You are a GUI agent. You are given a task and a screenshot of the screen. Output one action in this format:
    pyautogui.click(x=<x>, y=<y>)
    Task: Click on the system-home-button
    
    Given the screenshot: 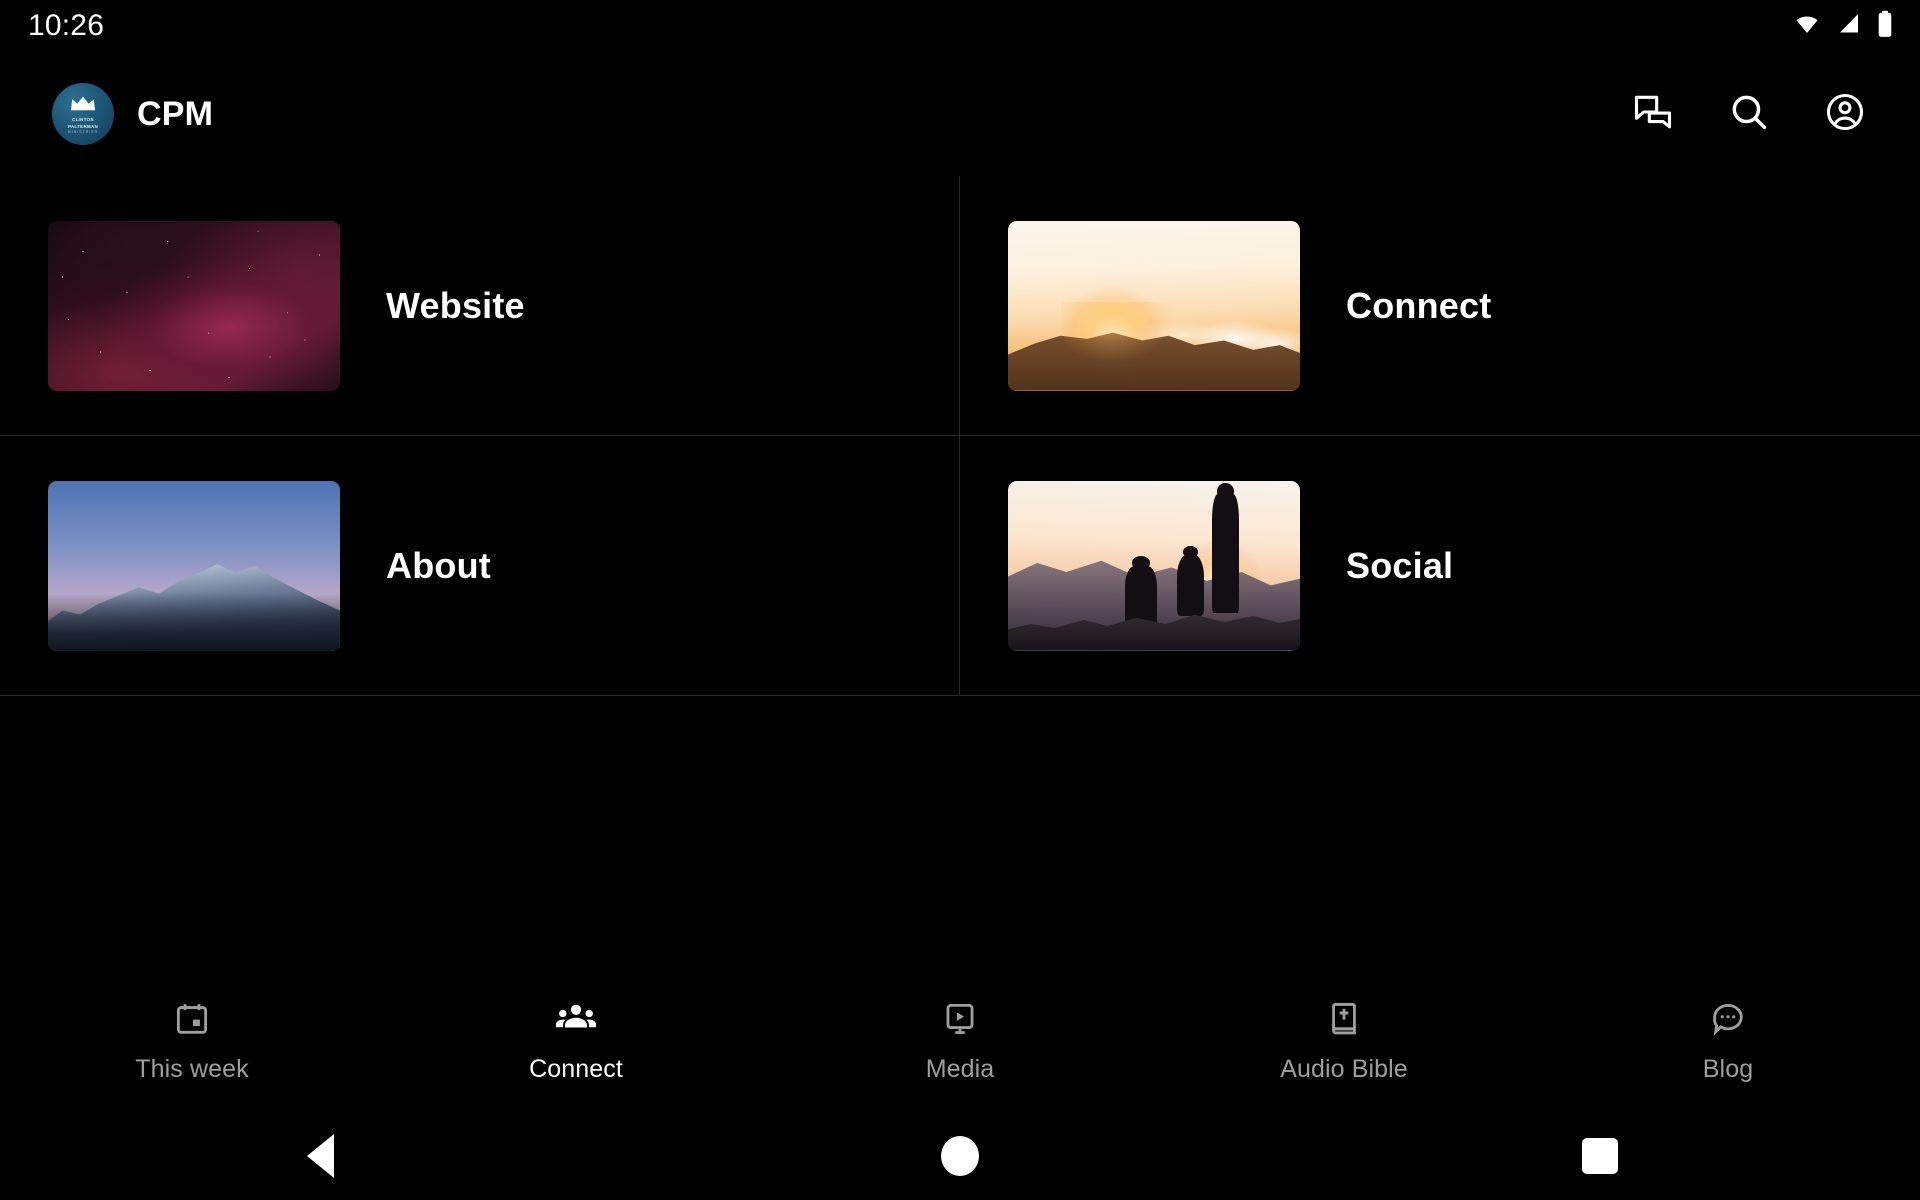 What is the action you would take?
    pyautogui.click(x=960, y=1156)
    